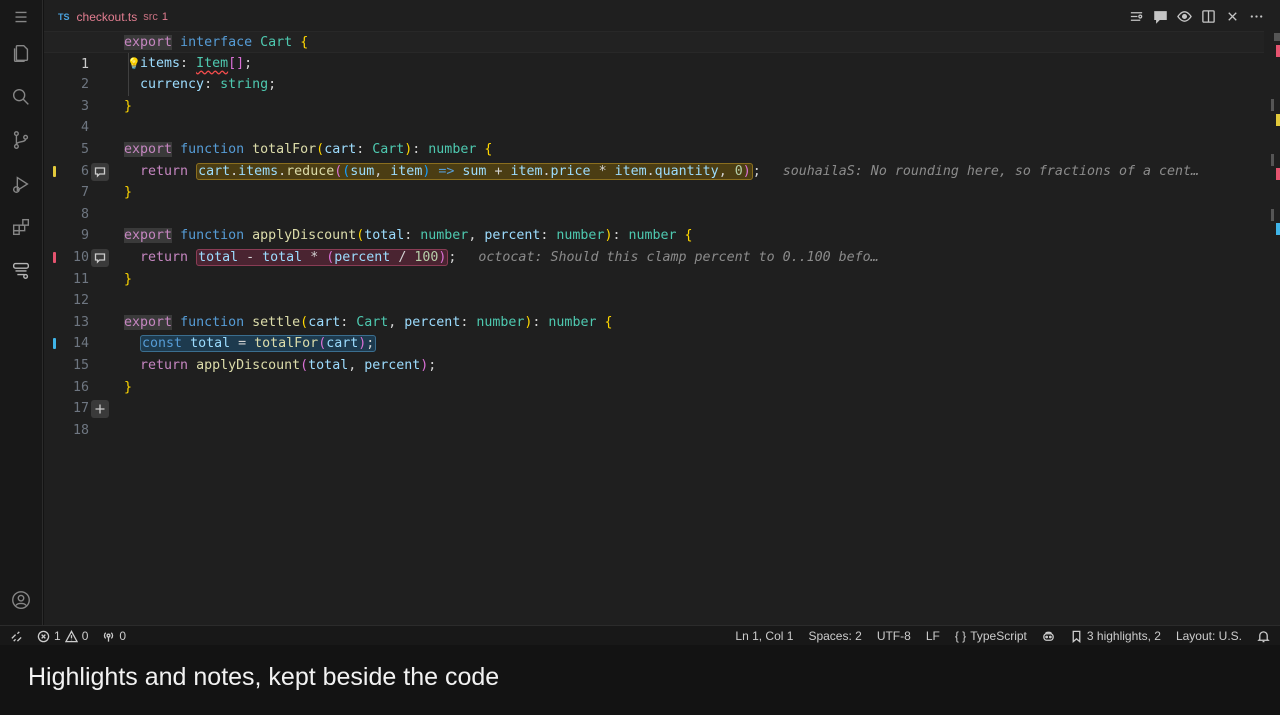  I want to click on code-text: currency: string;, so click(208, 85).